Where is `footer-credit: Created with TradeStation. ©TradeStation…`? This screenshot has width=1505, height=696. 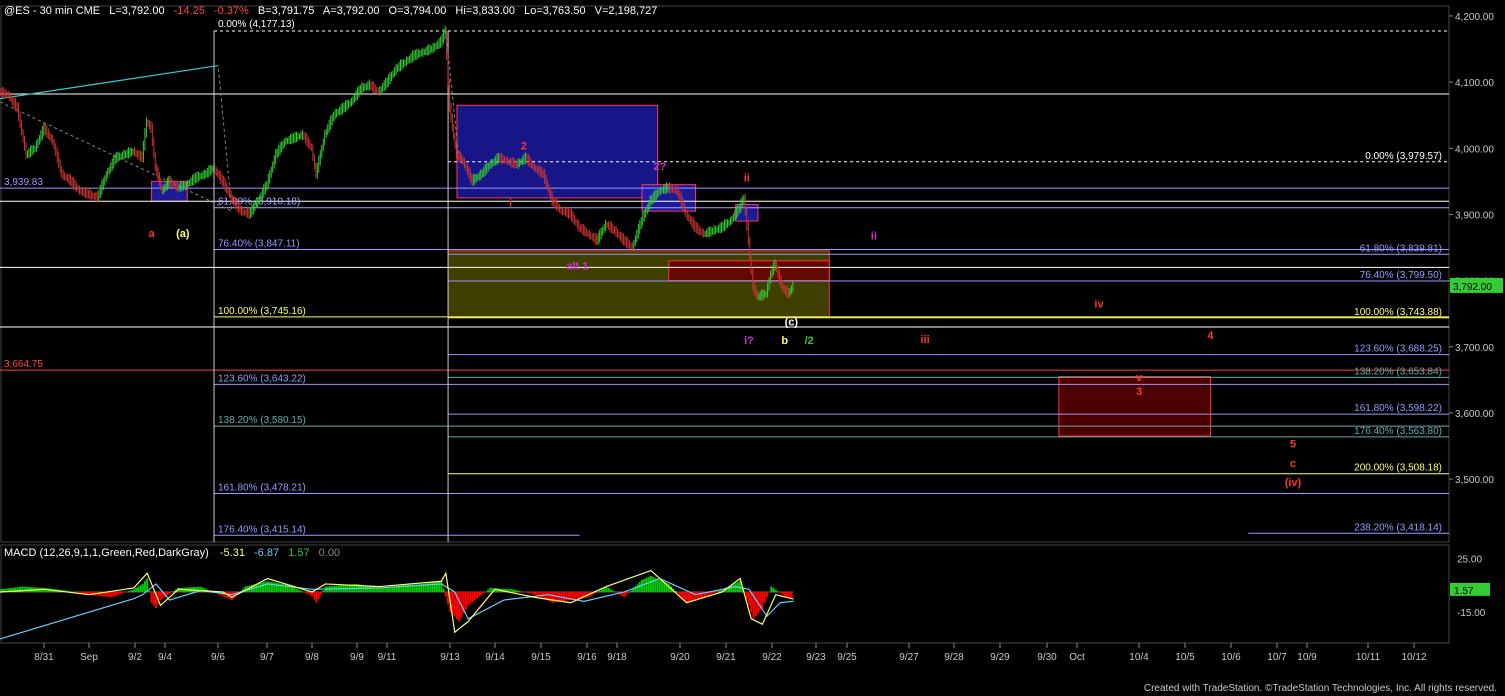 footer-credit: Created with TradeStation. ©TradeStation… is located at coordinates (1320, 688).